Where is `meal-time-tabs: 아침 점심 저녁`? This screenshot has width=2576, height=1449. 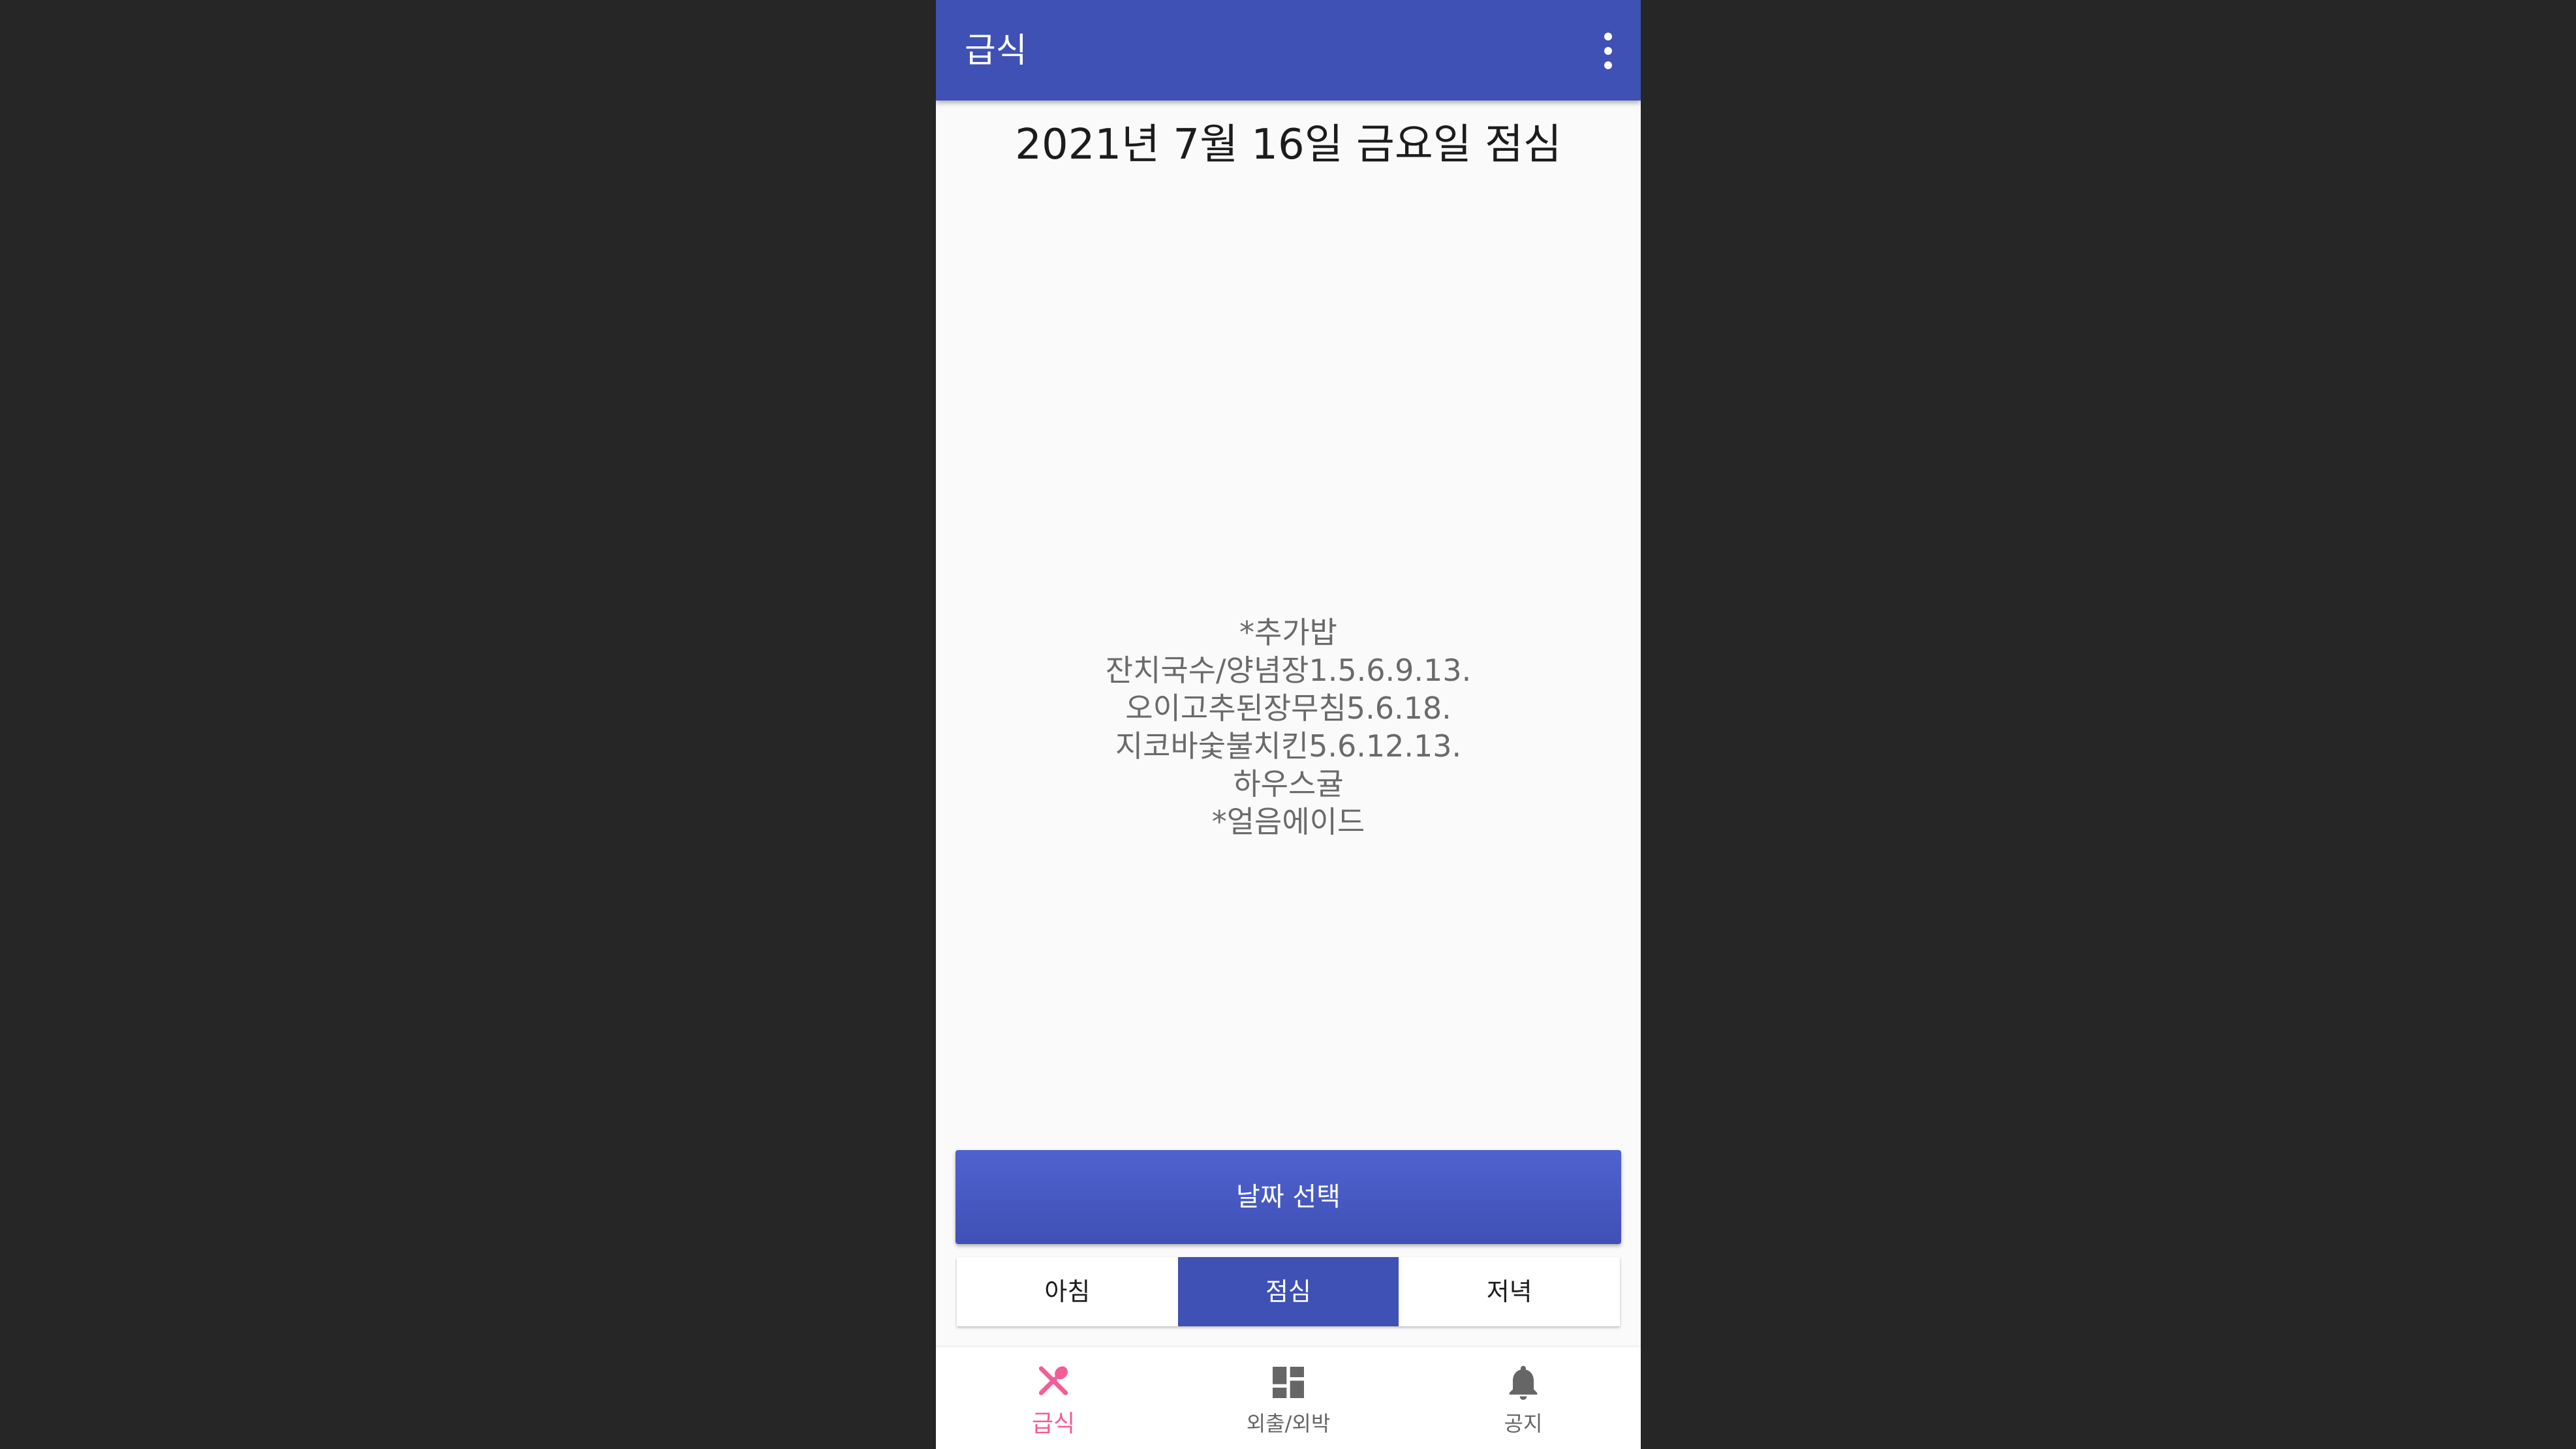
meal-time-tabs: 아침 점심 저녁 is located at coordinates (1289, 1291).